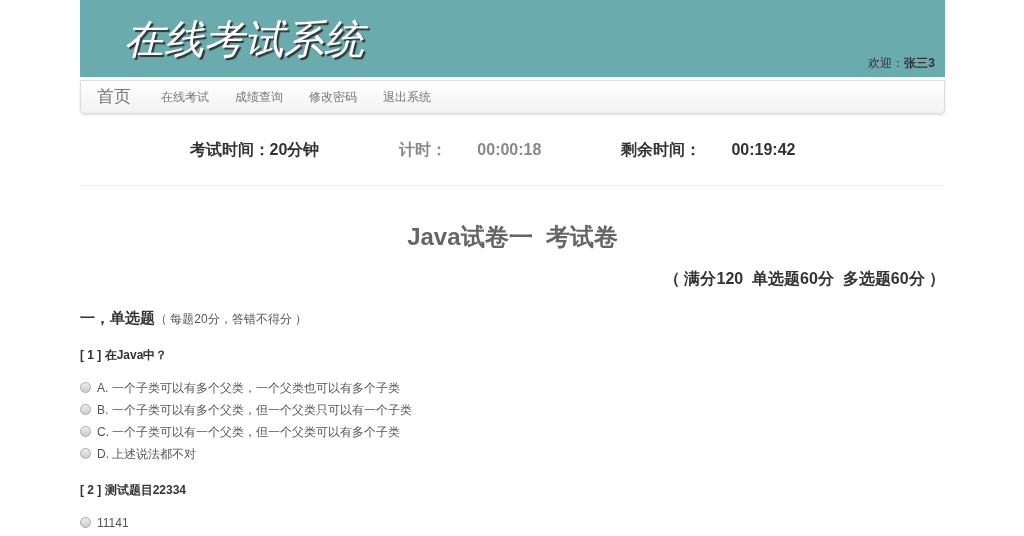 This screenshot has width=1024, height=536. What do you see at coordinates (124, 355) in the screenshot?
I see `question-title: [ 1 ] 在Java中？` at bounding box center [124, 355].